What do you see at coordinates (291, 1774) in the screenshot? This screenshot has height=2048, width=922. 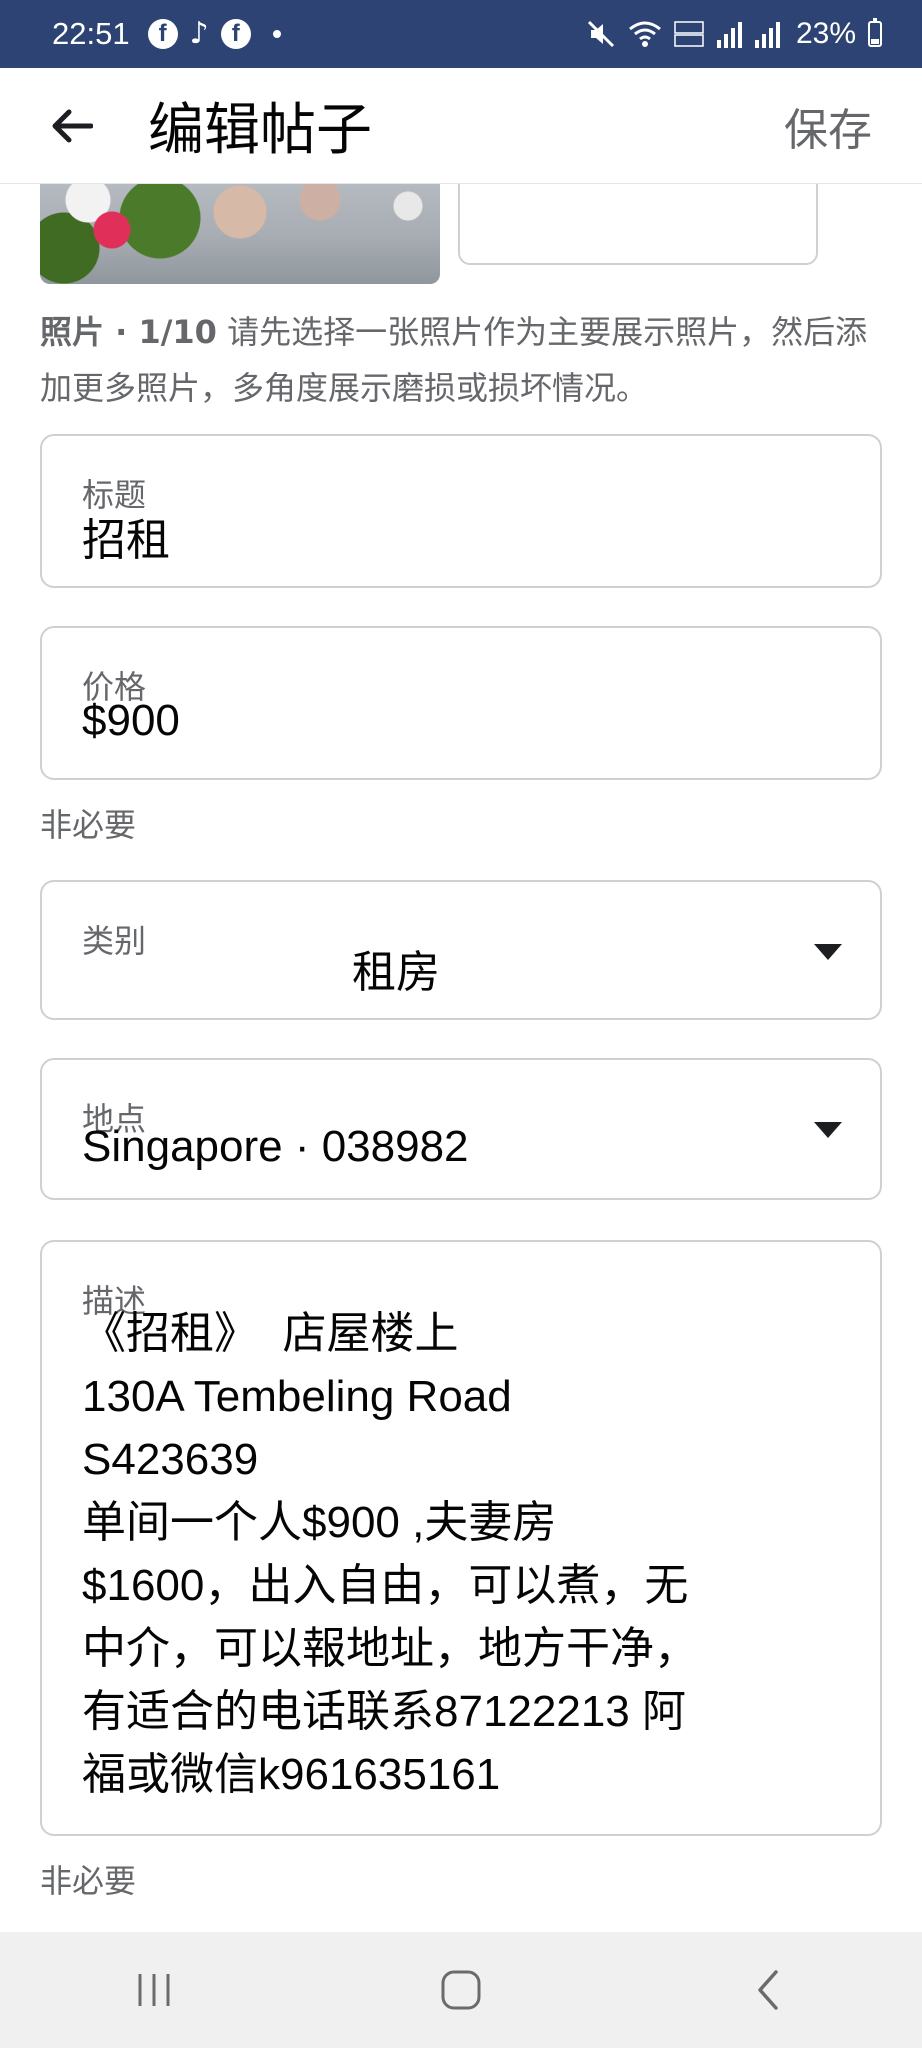 I see `description-line: 福或微信k961635161` at bounding box center [291, 1774].